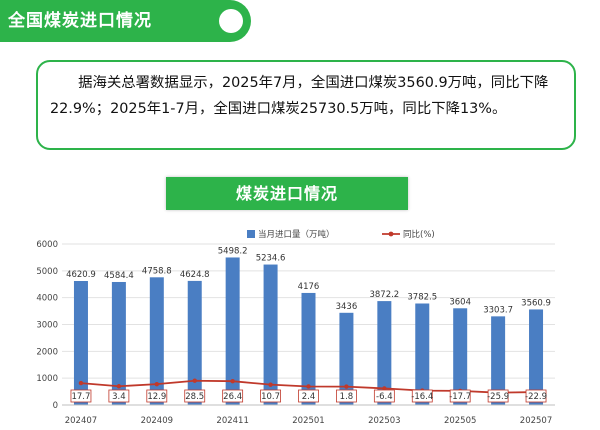 Image resolution: width=600 pixels, height=430 pixels. What do you see at coordinates (81, 421) in the screenshot?
I see `x-tick-label: 202407` at bounding box center [81, 421].